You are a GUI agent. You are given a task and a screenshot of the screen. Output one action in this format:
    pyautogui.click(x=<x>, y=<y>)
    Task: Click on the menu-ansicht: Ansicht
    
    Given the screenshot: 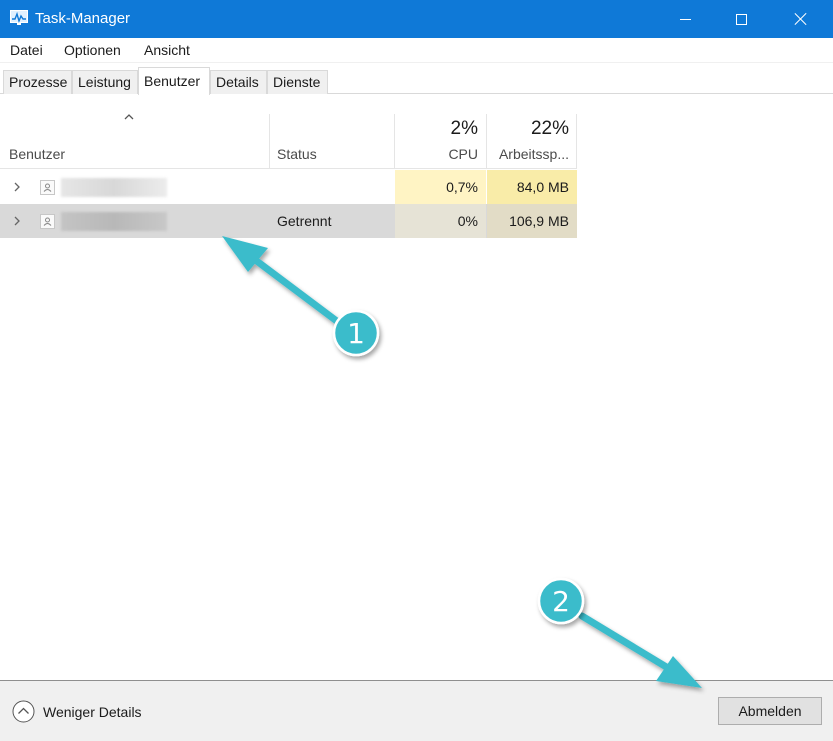 What is the action you would take?
    pyautogui.click(x=167, y=50)
    